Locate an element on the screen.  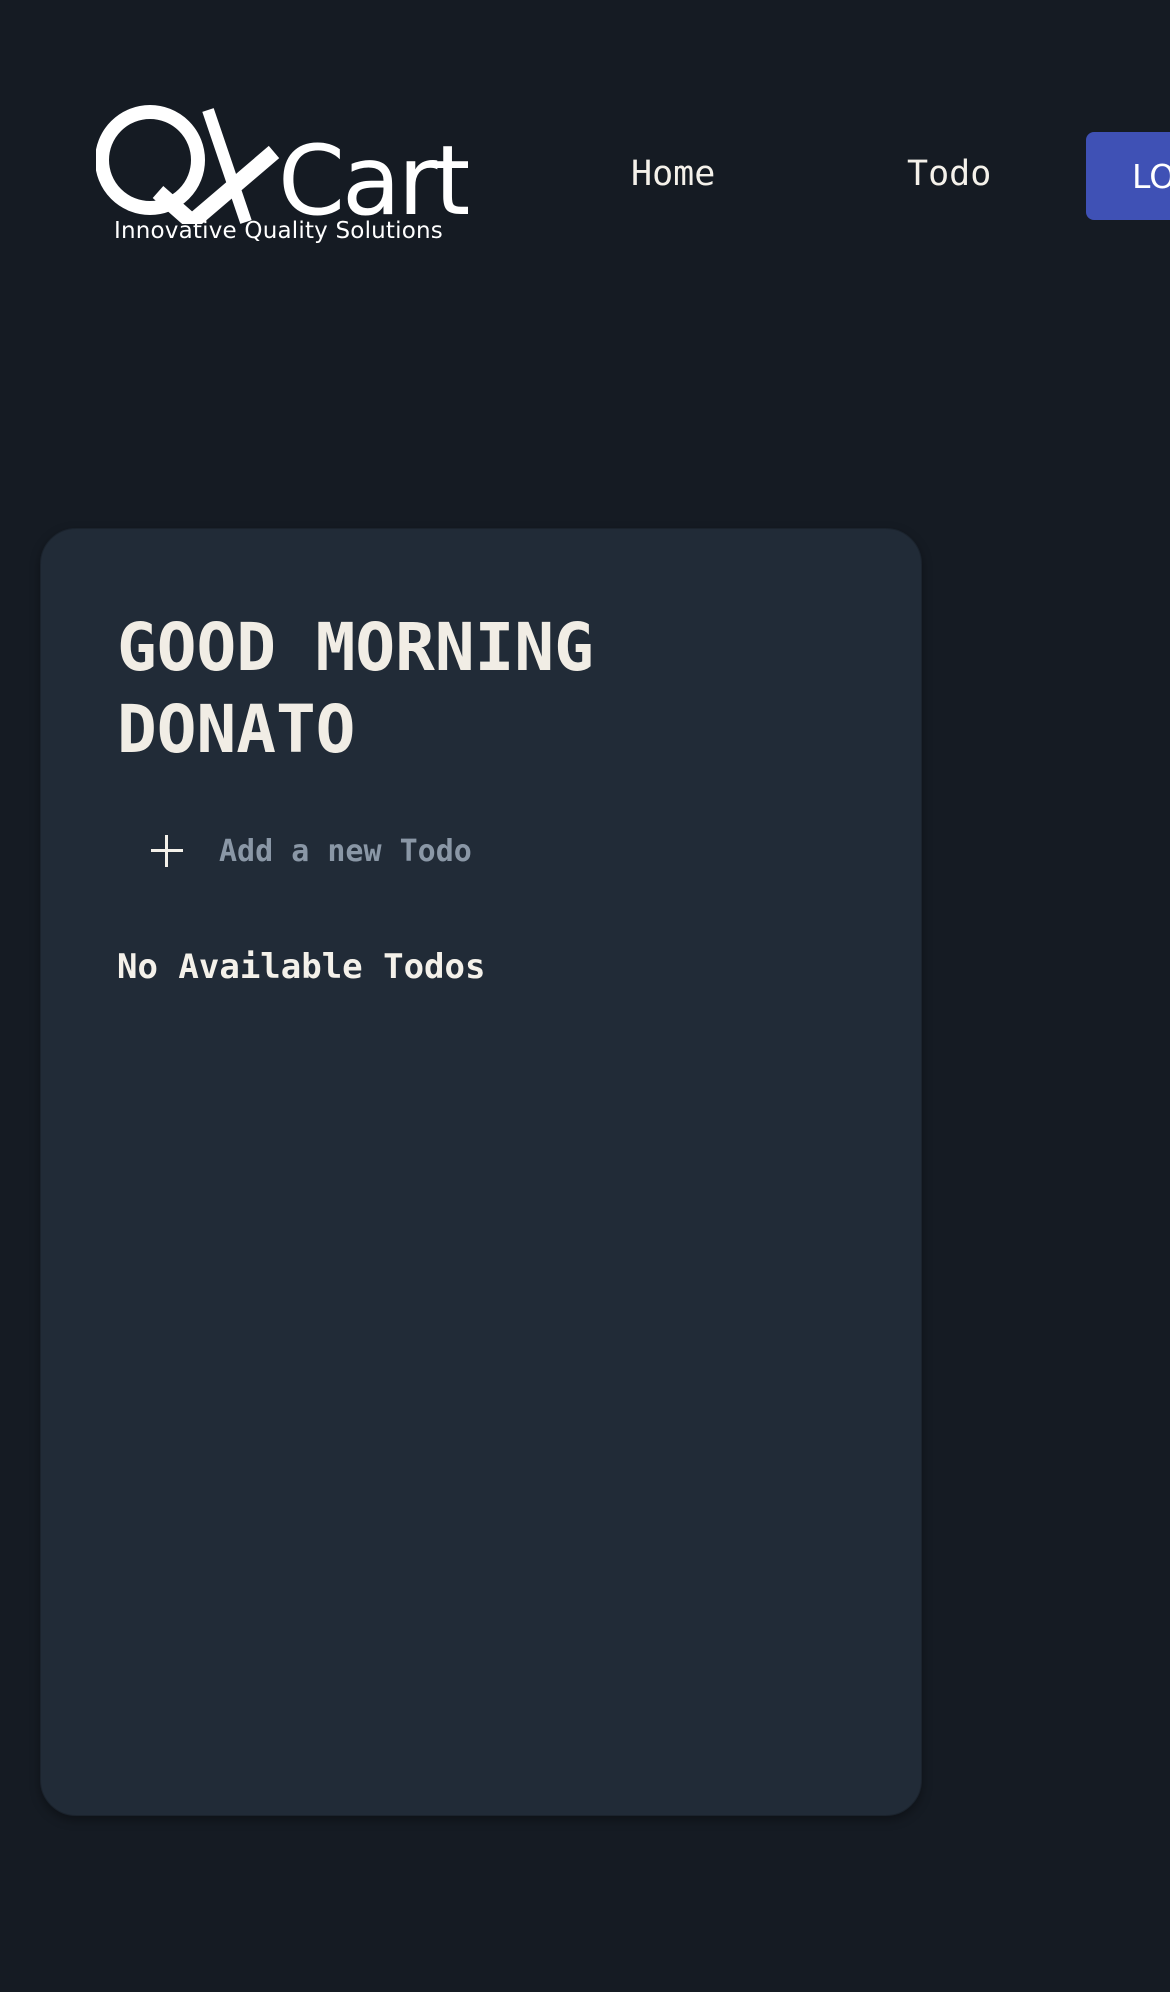
logo-mark: Cart is located at coordinates (282, 164).